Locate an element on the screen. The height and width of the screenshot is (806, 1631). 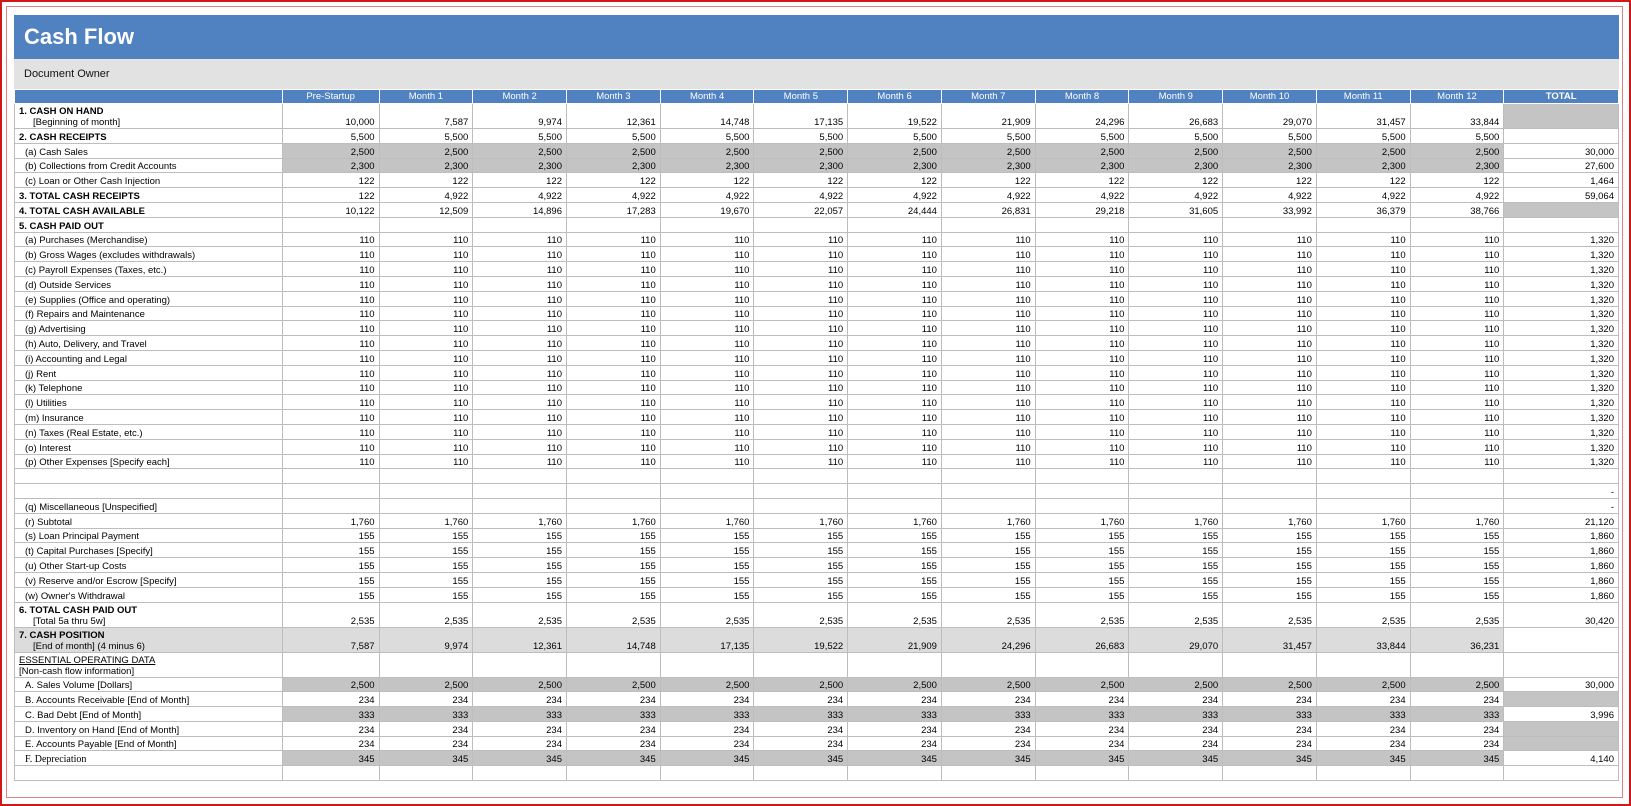
value-cell: 7,587 is located at coordinates (330, 639).